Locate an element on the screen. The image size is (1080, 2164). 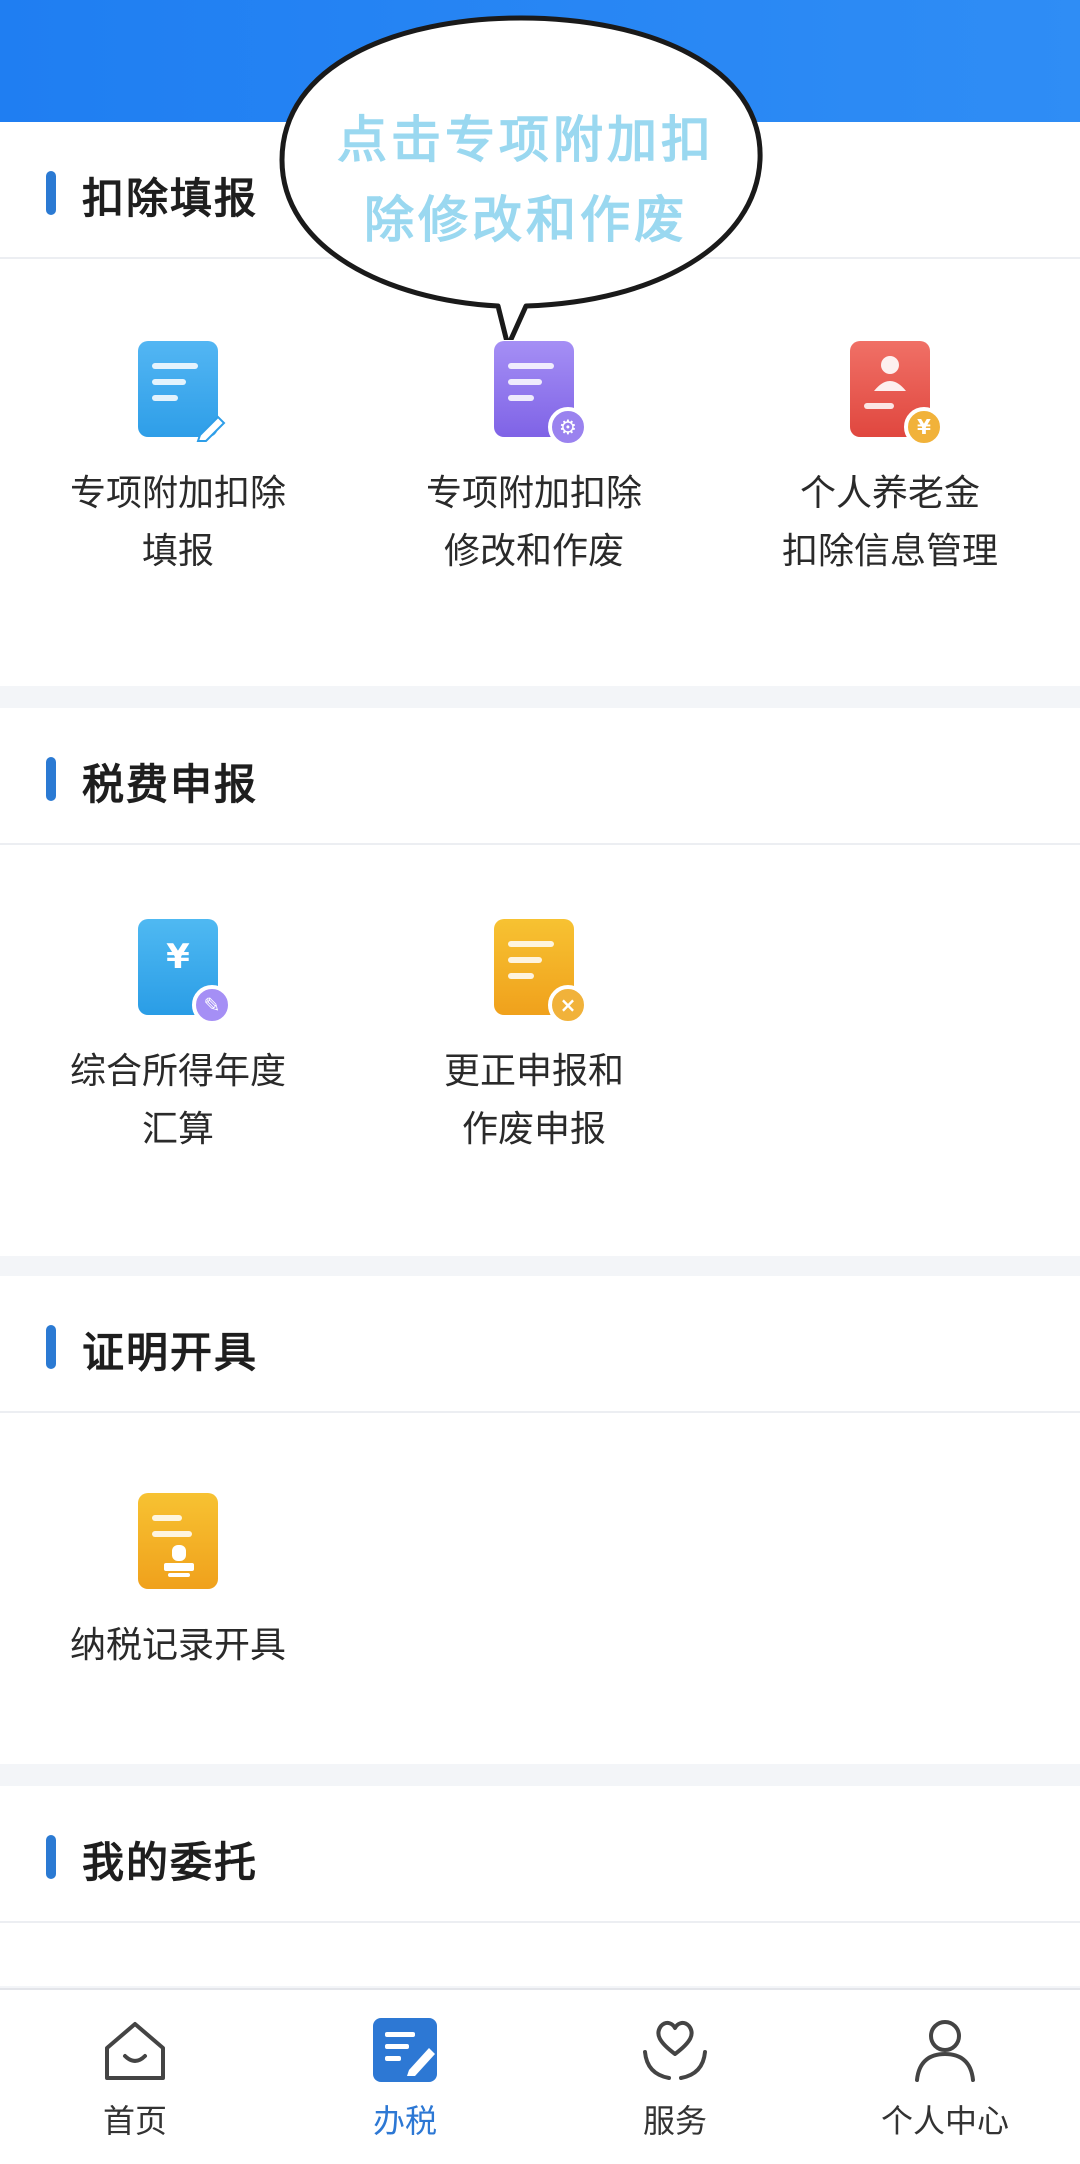
section-header: 我的委托 is located at coordinates (540, 1854).